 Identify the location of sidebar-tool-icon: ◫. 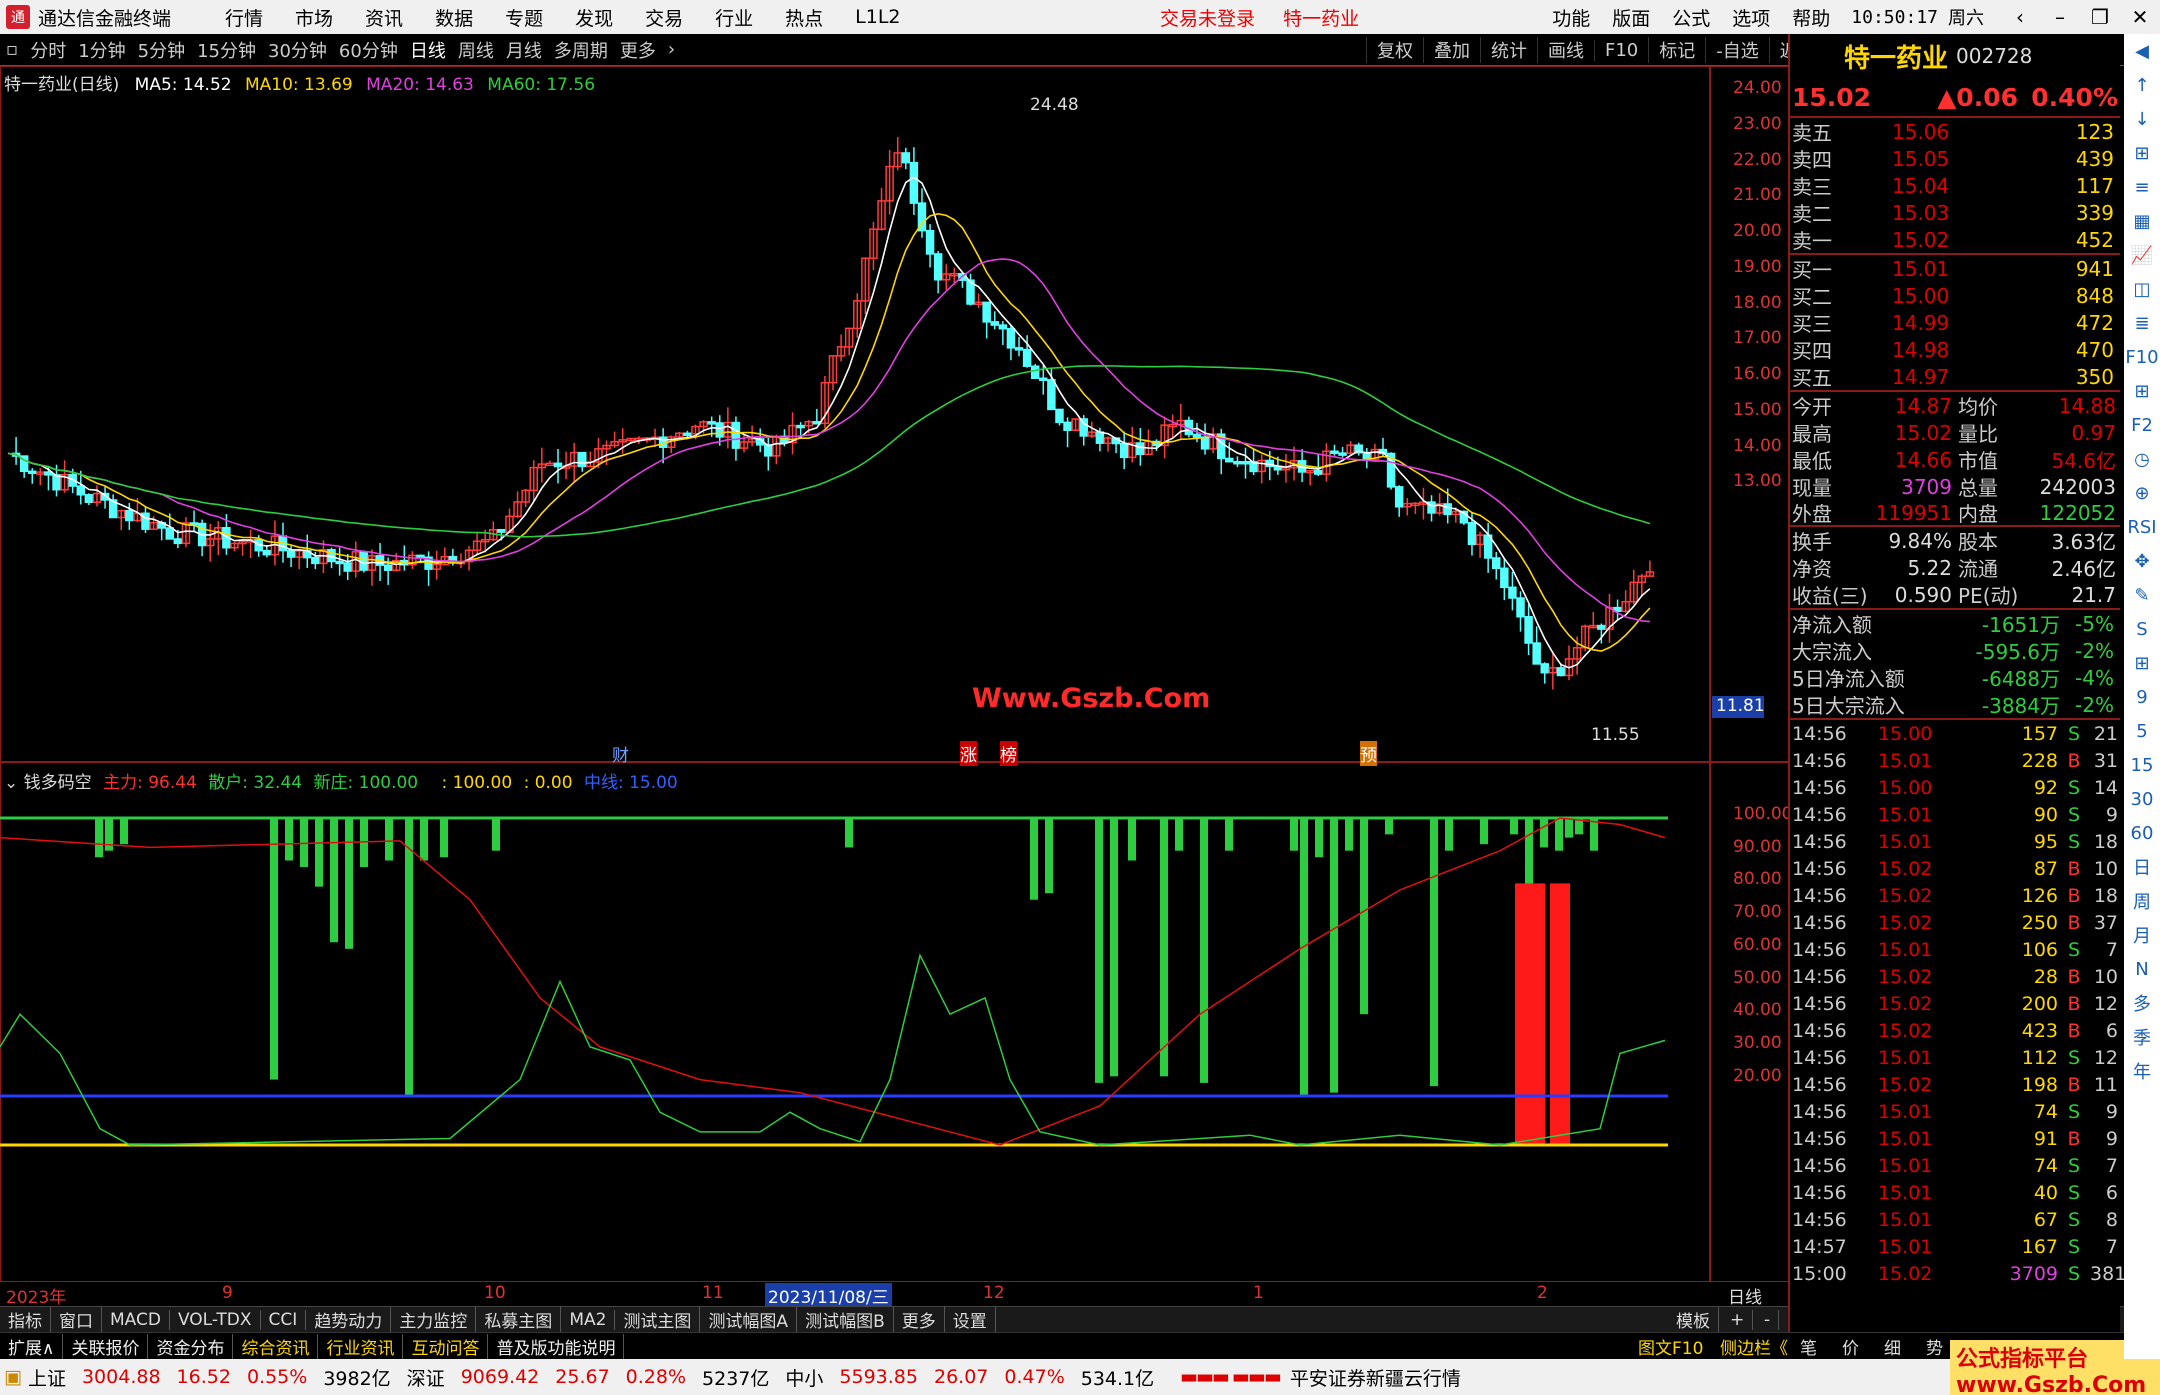
(2142, 289).